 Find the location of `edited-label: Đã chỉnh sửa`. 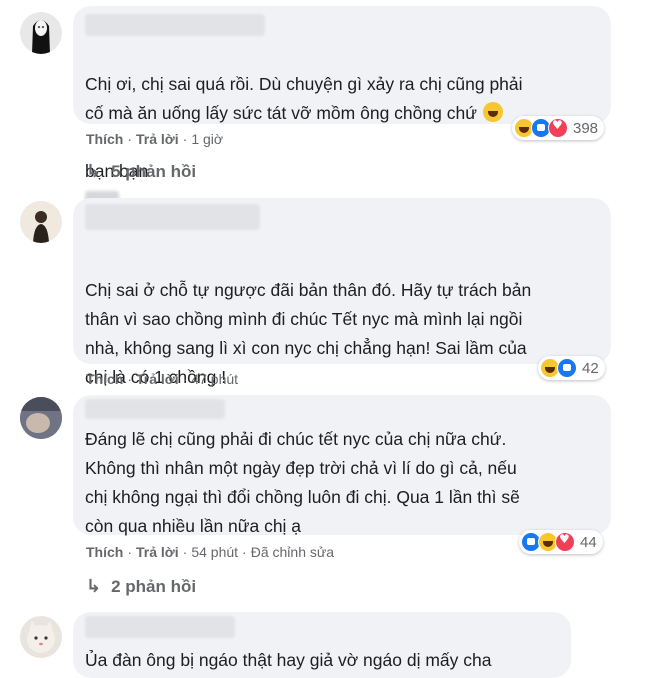

edited-label: Đã chỉnh sửa is located at coordinates (292, 552).